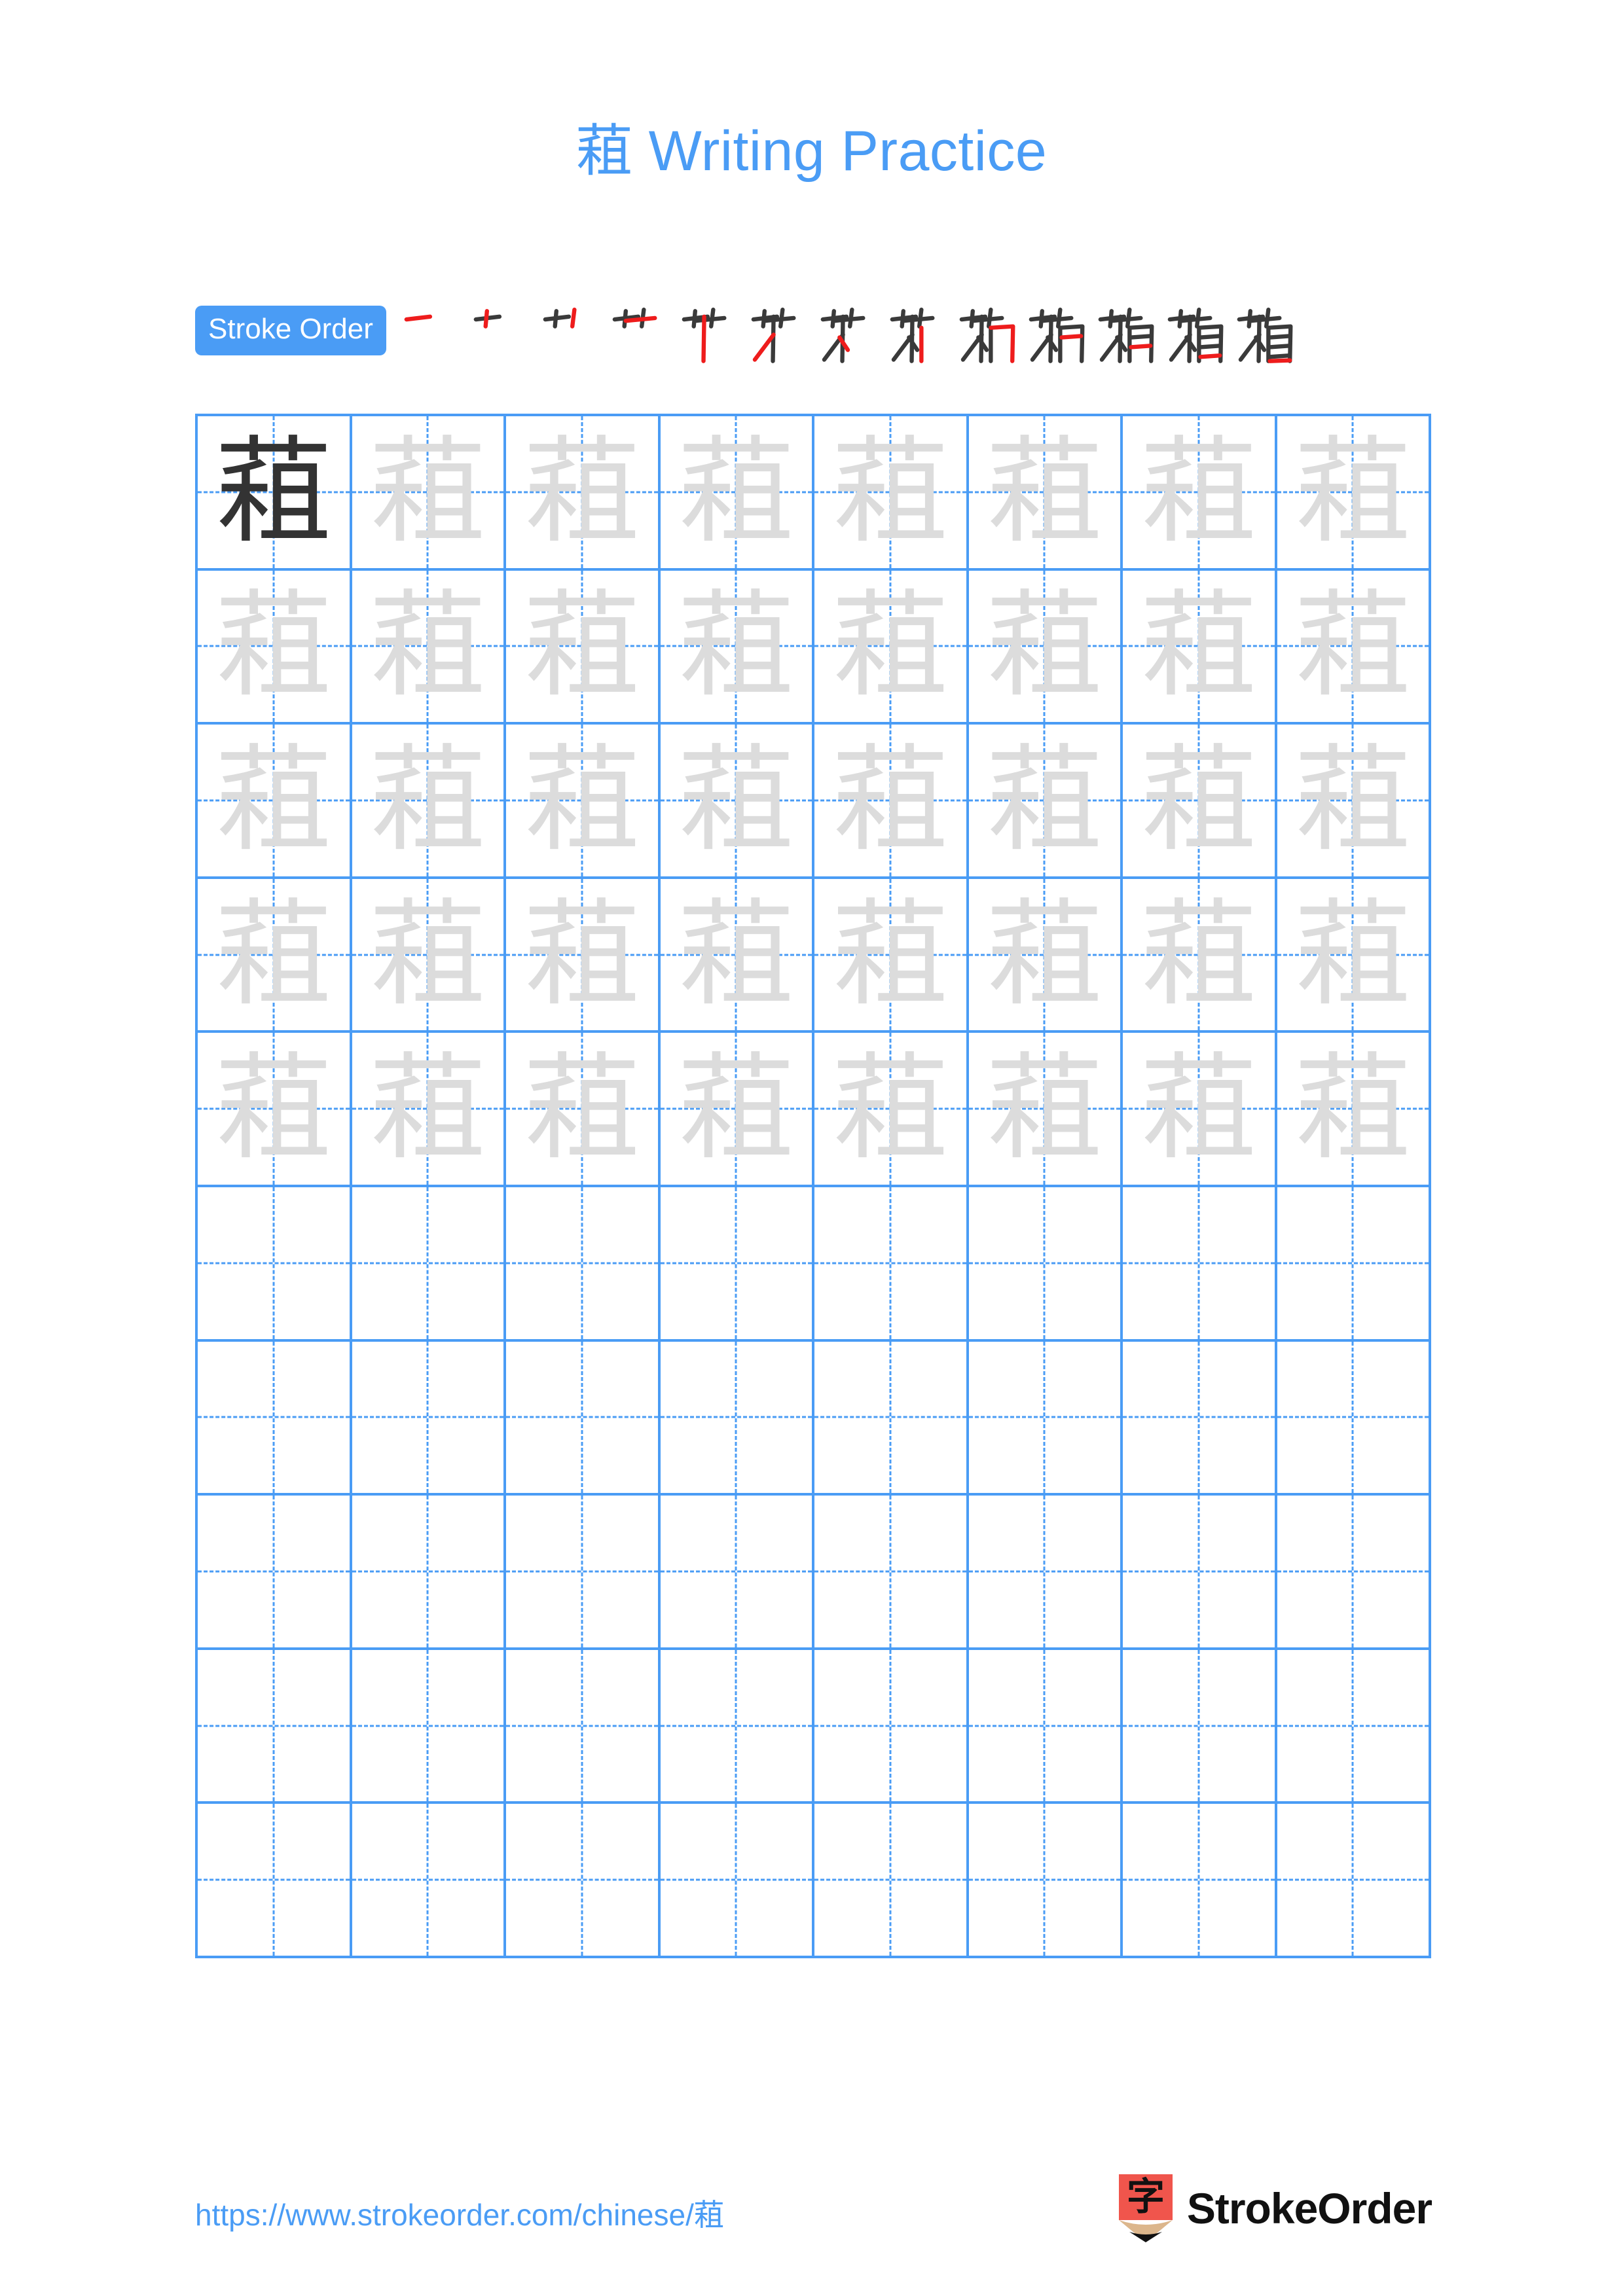  What do you see at coordinates (1045, 1726) in the screenshot?
I see `practice-cell-r9-c6` at bounding box center [1045, 1726].